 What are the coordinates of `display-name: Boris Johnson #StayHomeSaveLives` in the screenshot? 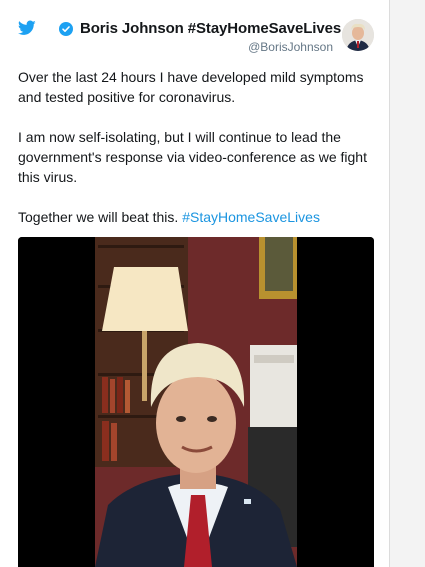 It's located at (210, 28).